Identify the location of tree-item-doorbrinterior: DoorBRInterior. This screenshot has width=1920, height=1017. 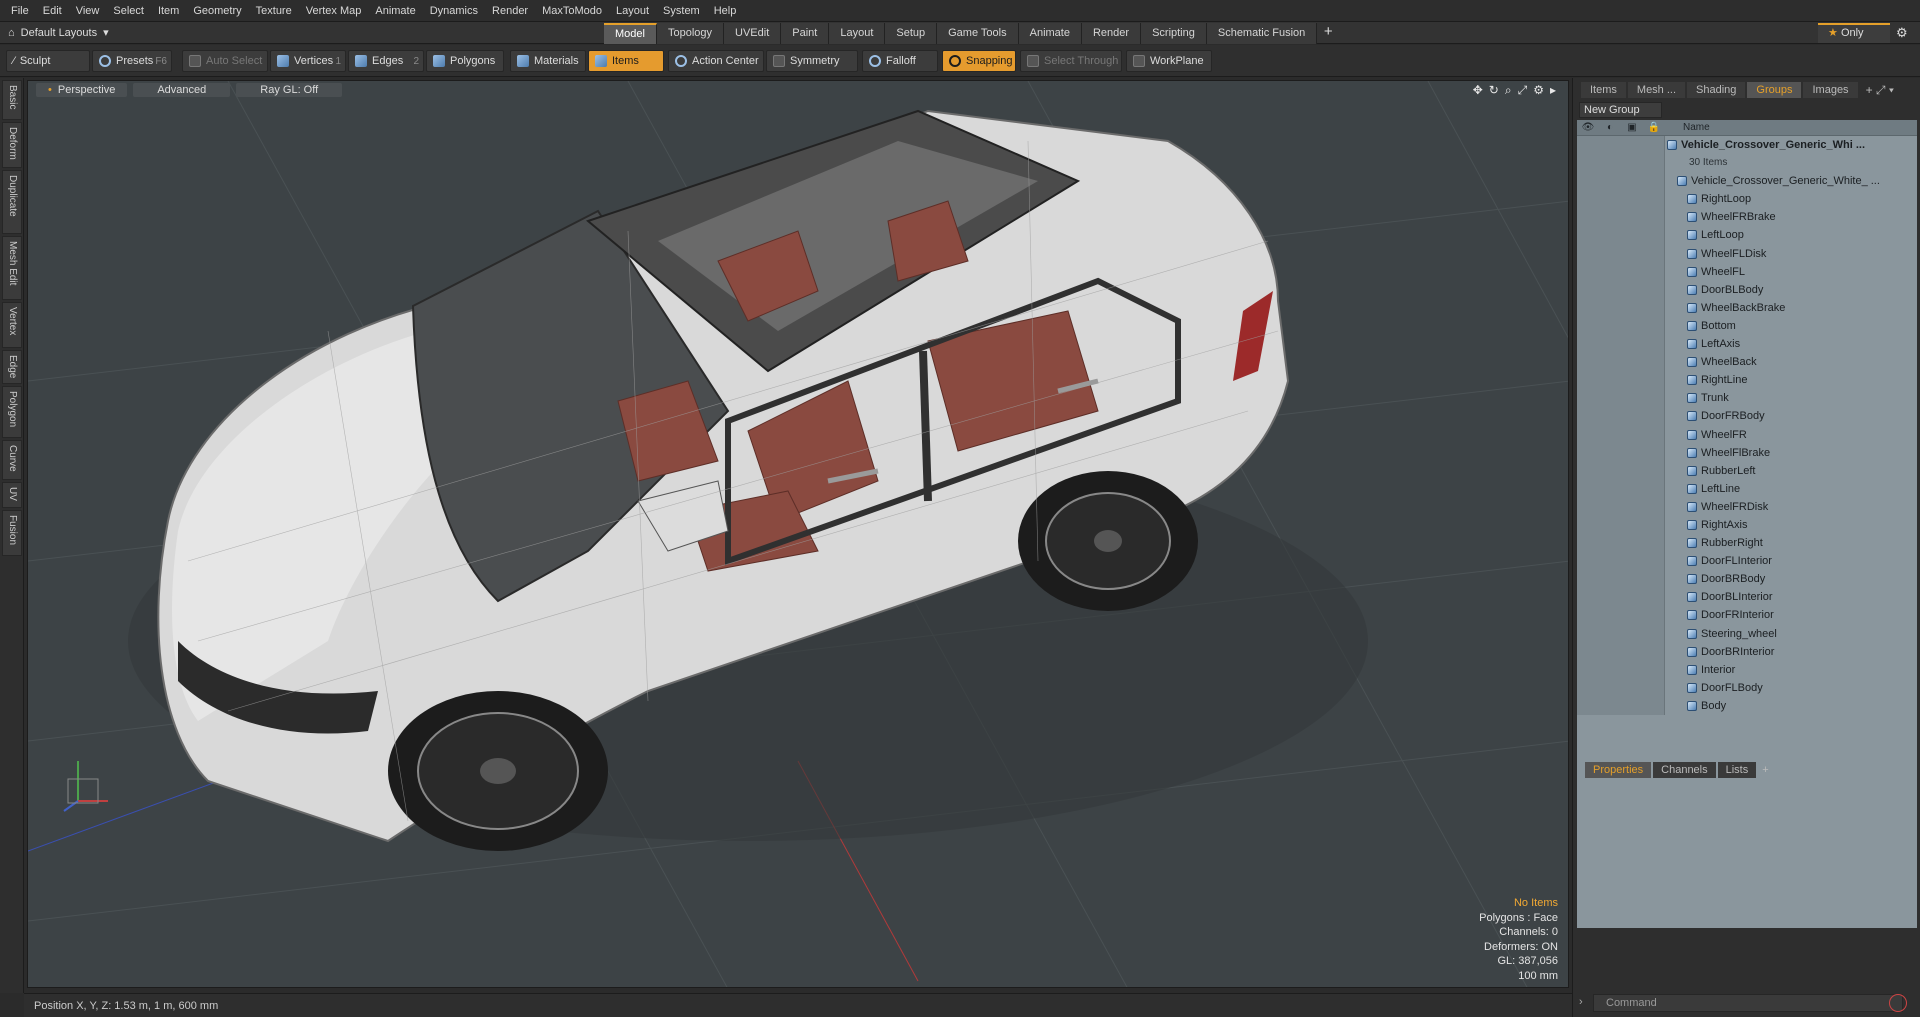
(1747, 651).